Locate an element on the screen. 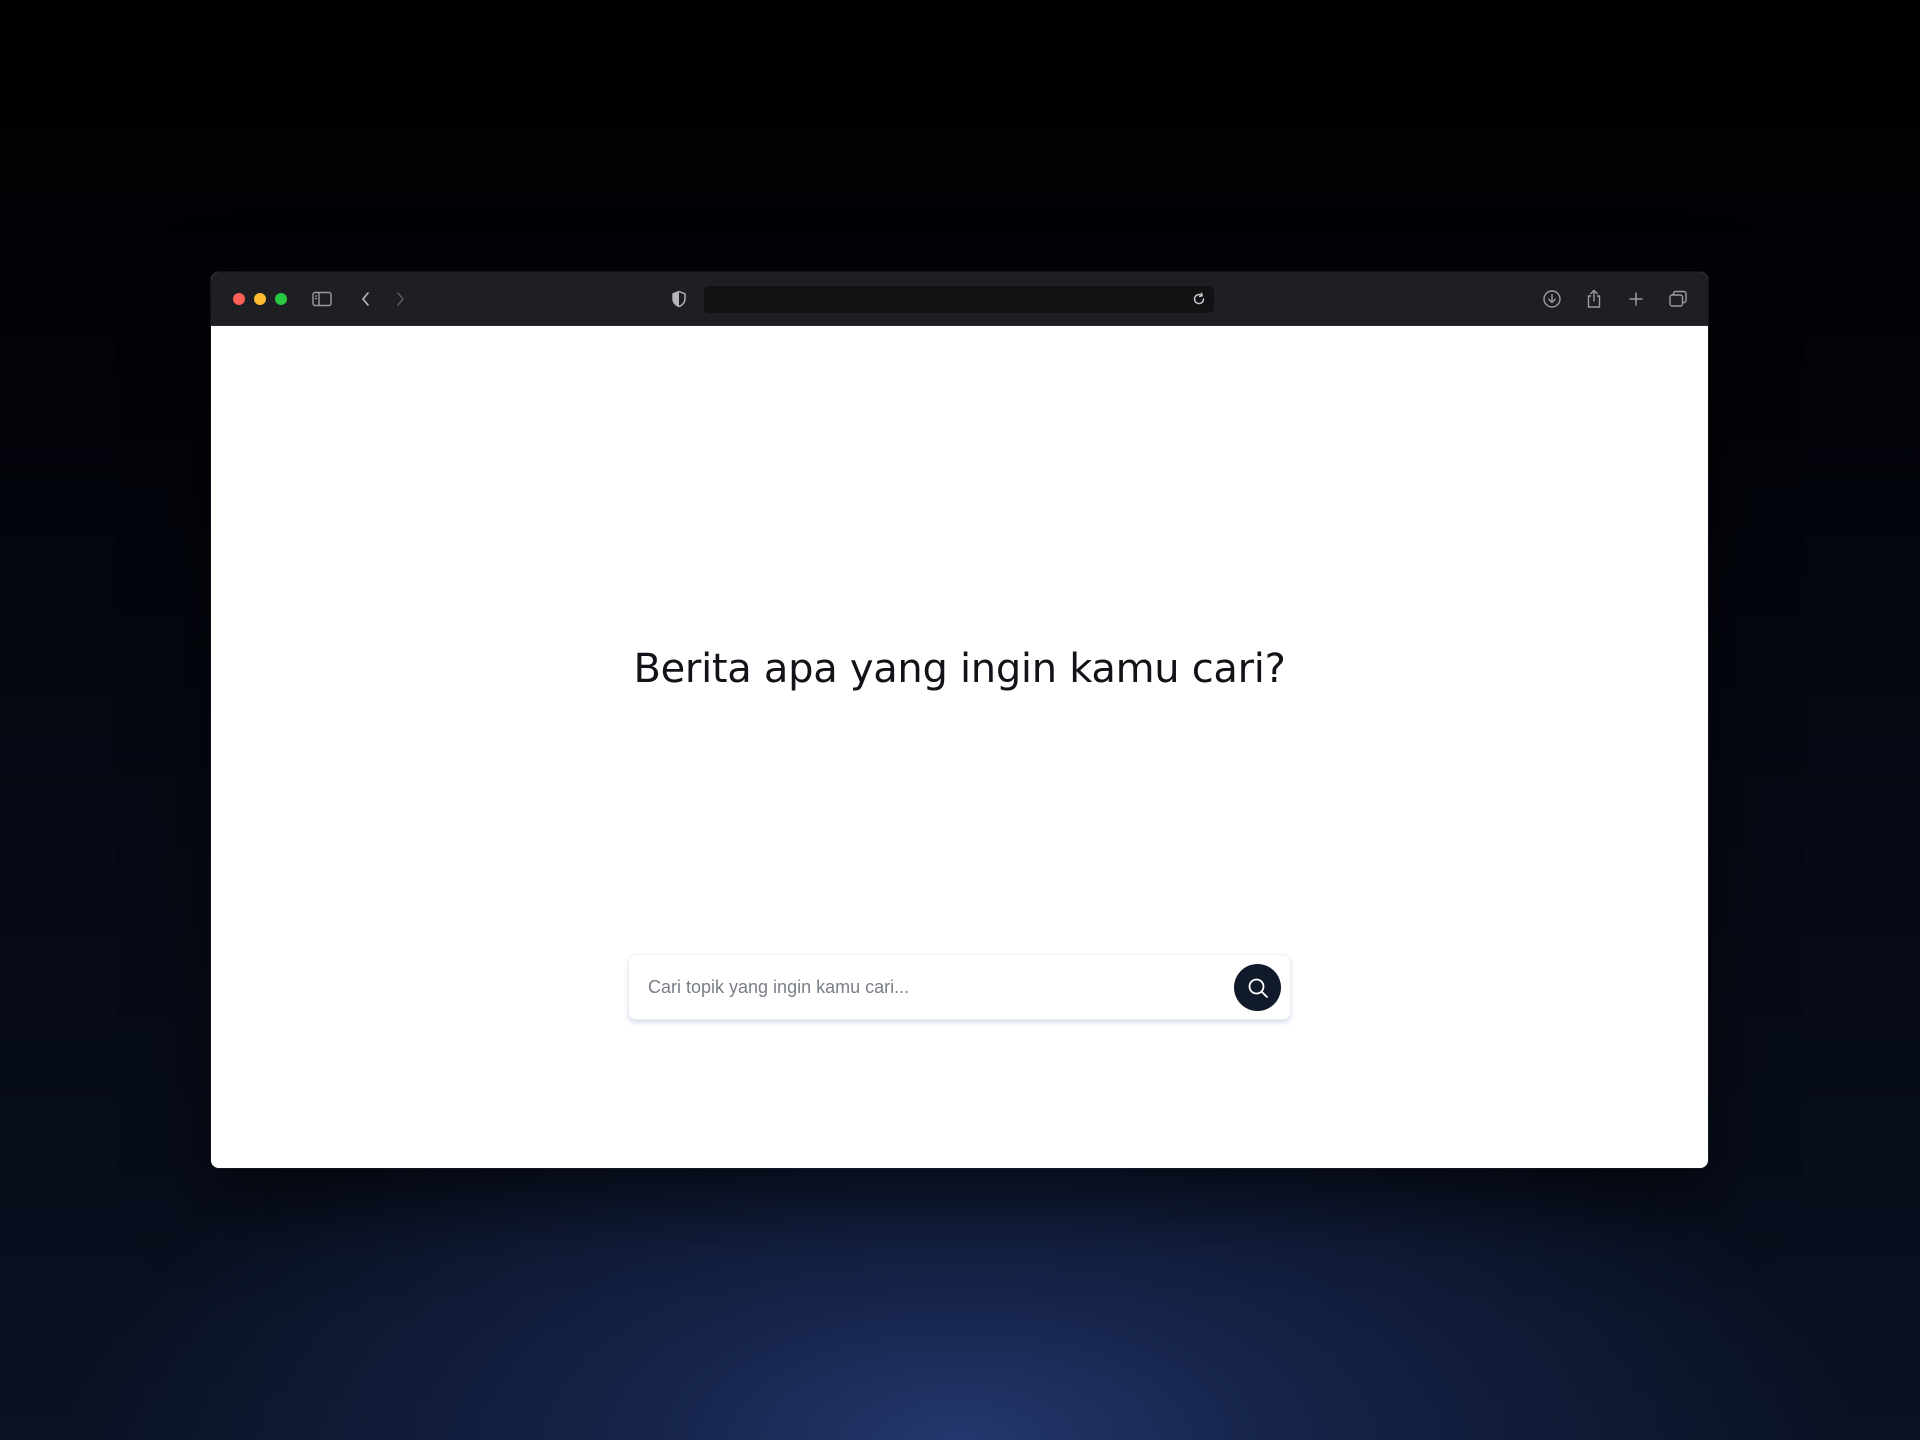  share-icon is located at coordinates (1594, 299).